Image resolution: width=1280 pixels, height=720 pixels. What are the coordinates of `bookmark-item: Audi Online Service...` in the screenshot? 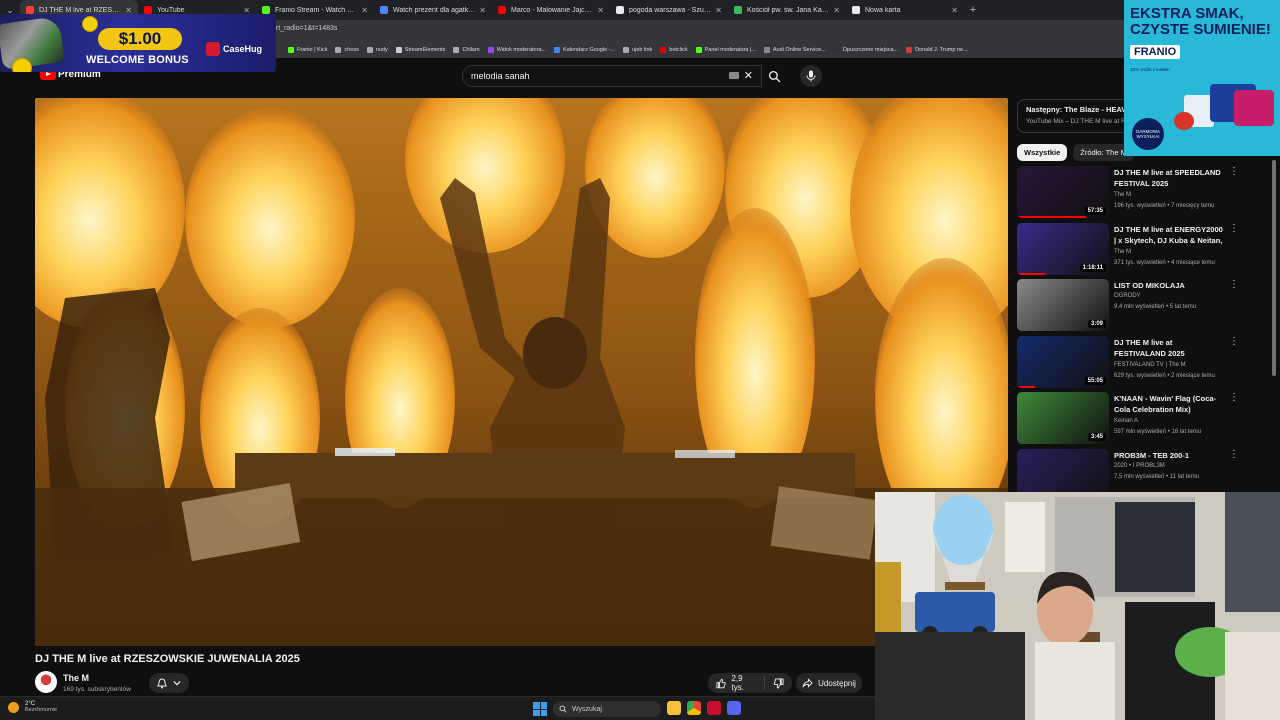 It's located at (794, 50).